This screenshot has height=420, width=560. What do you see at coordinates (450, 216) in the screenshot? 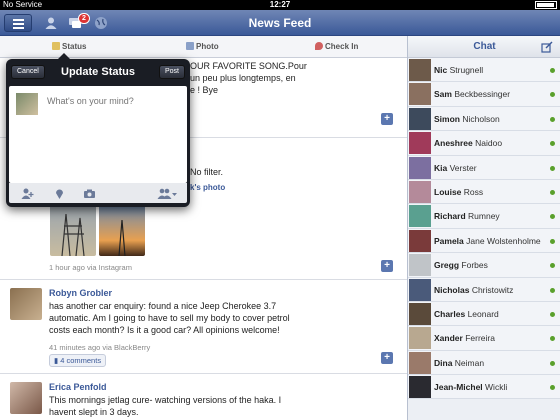
I see `chat-contact-first-name: Richard` at bounding box center [450, 216].